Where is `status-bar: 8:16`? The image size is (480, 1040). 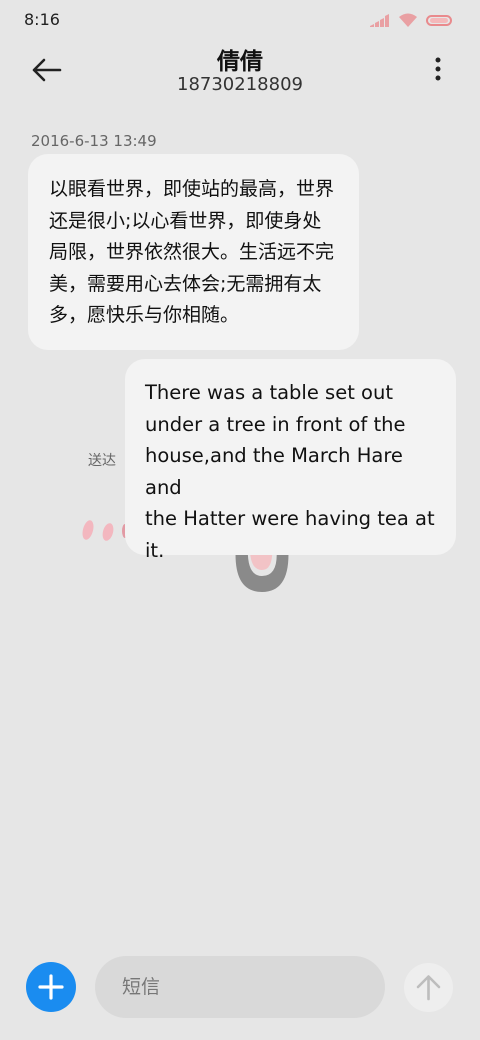 status-bar: 8:16 is located at coordinates (240, 20).